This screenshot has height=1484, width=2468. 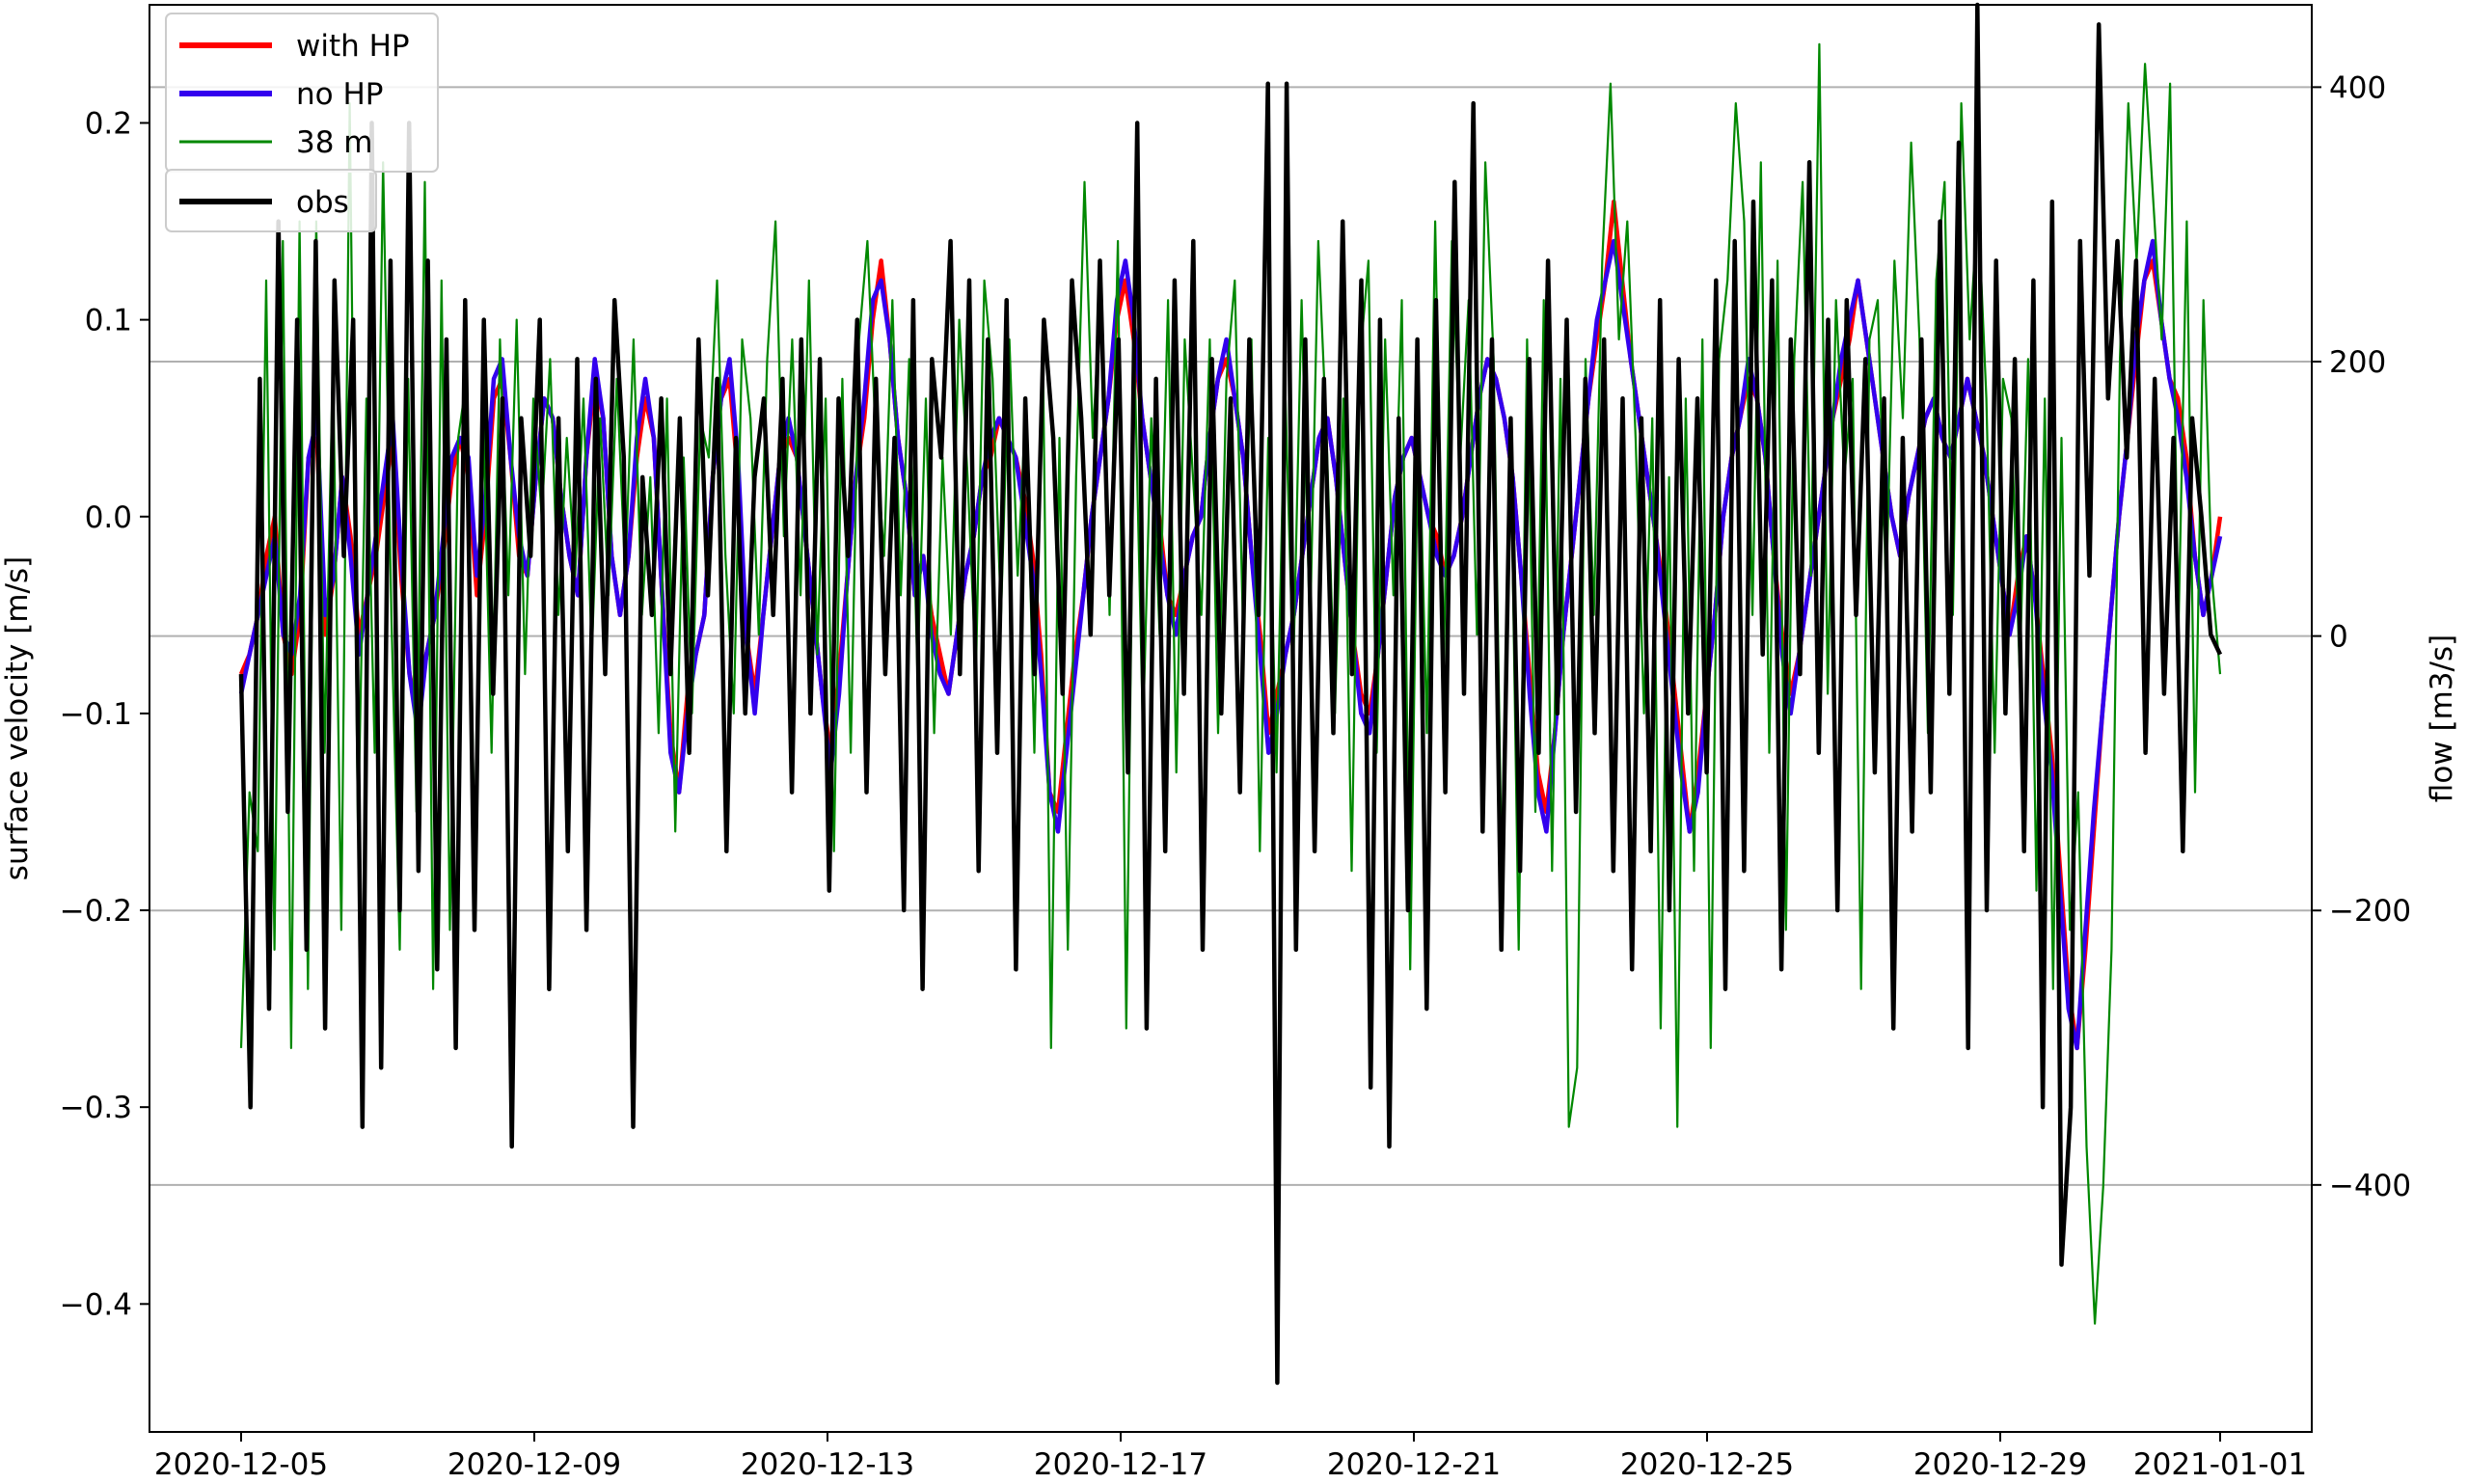 I want to click on x-tick-label: 2020-12-29, so click(x=2000, y=1464).